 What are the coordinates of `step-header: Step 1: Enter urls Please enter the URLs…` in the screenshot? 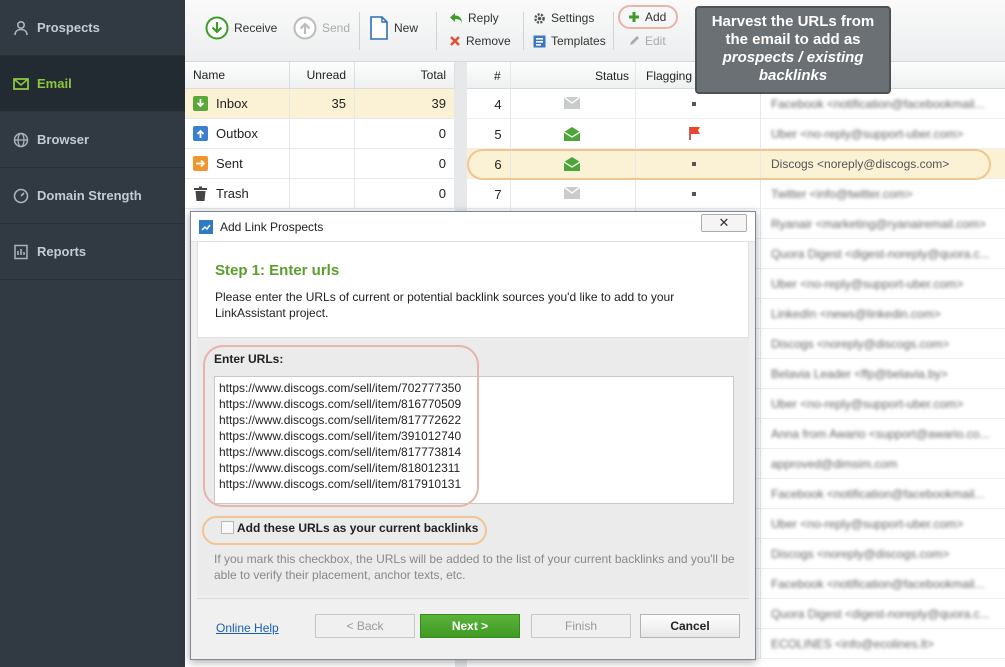 It's located at (473, 290).